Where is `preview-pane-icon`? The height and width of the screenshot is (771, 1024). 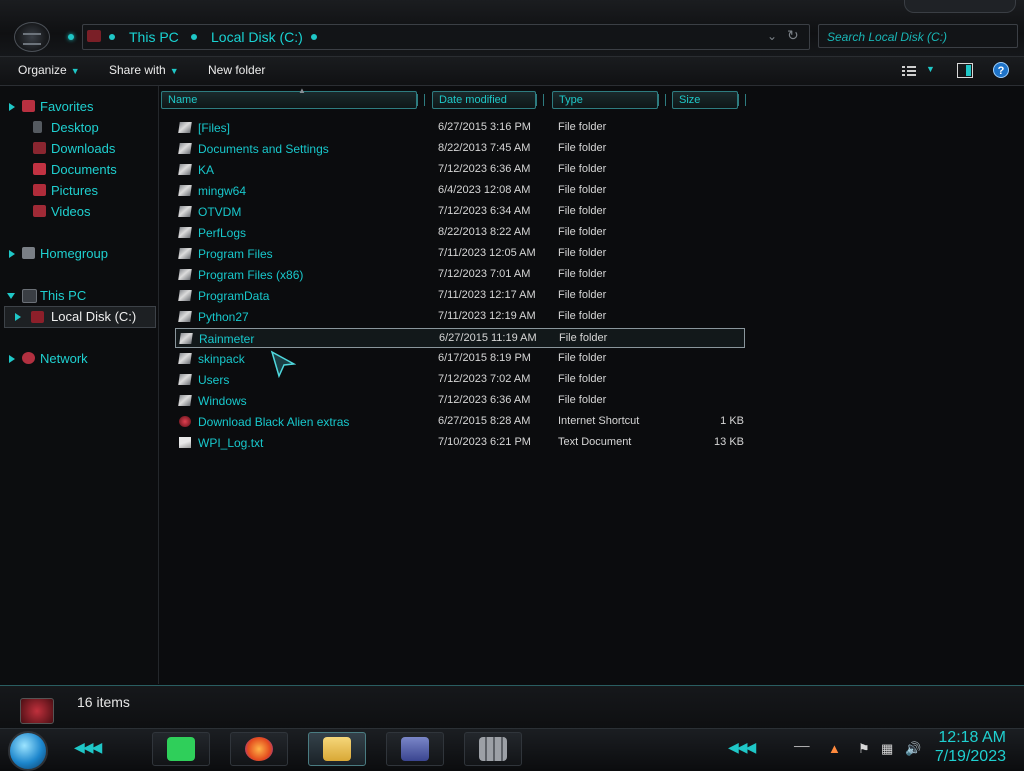
preview-pane-icon is located at coordinates (965, 70).